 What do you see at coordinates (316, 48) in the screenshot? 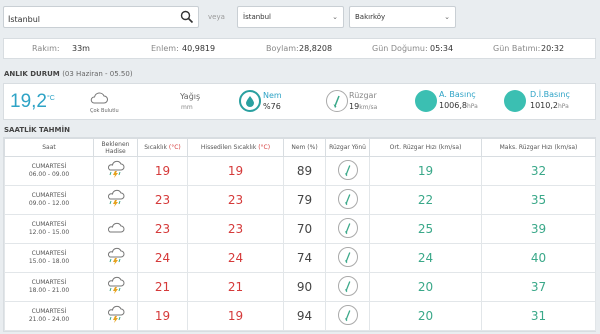
I see `longitude-value: 28,8208` at bounding box center [316, 48].